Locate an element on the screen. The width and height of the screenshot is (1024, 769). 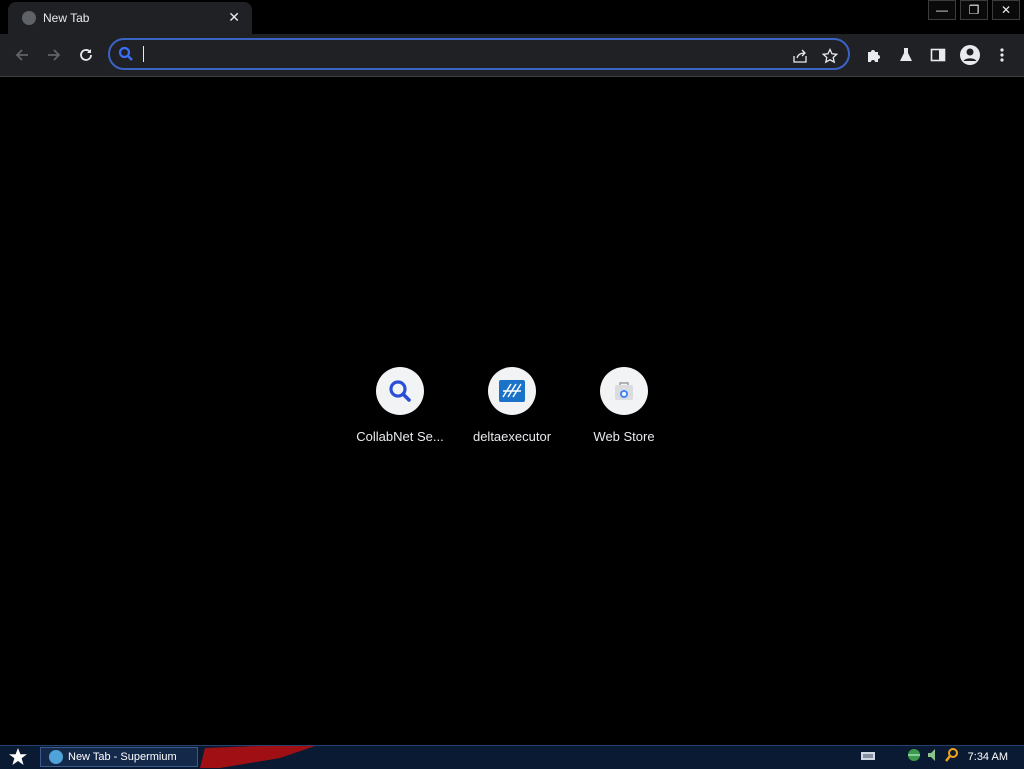
flask-icon is located at coordinates (906, 54).